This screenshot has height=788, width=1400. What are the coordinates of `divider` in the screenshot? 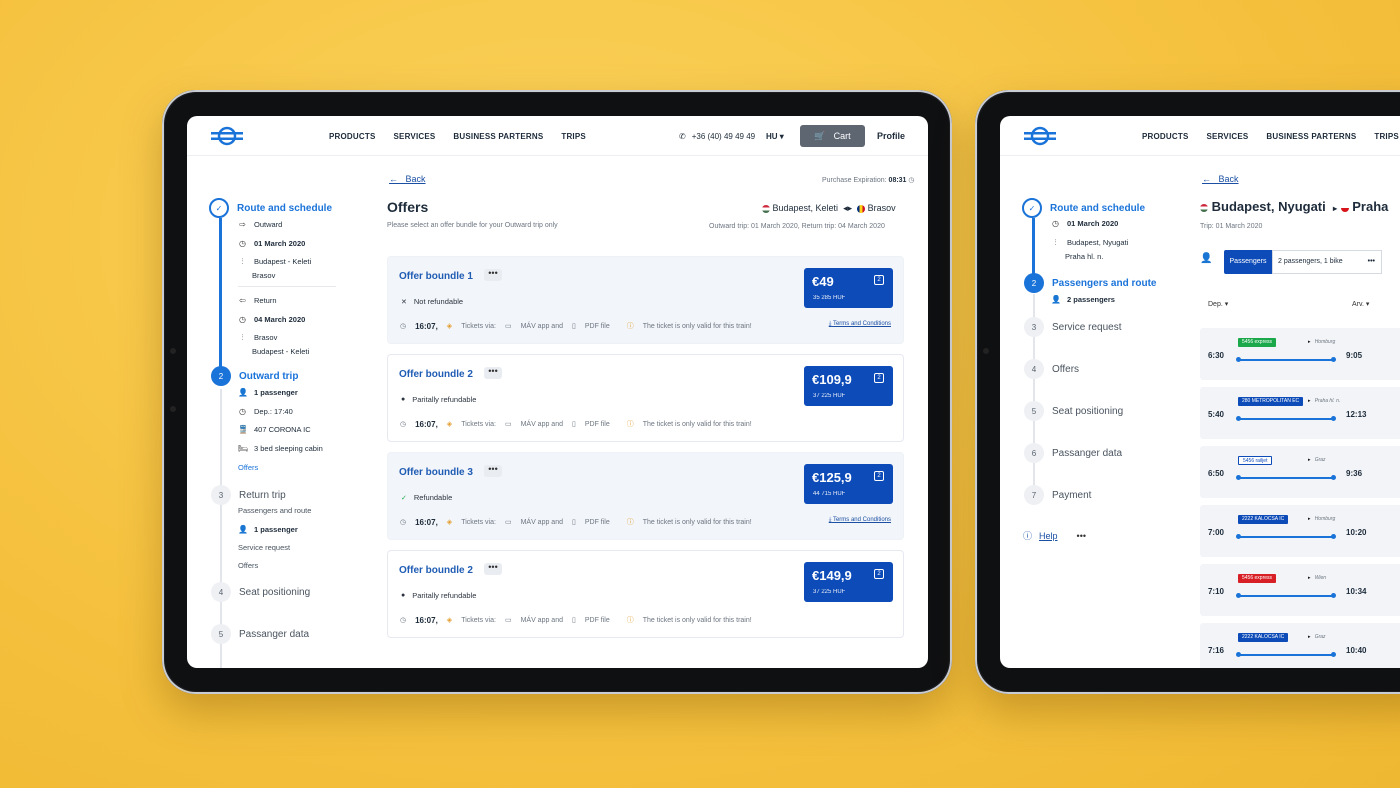 It's located at (287, 286).